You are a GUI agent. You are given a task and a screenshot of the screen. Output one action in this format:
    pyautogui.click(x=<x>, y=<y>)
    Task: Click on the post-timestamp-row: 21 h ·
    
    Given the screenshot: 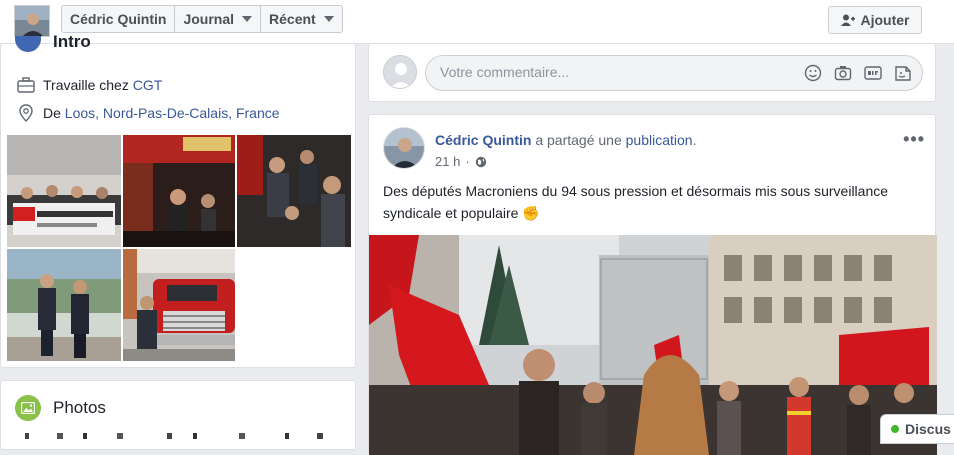 What is the action you would take?
    pyautogui.click(x=461, y=161)
    